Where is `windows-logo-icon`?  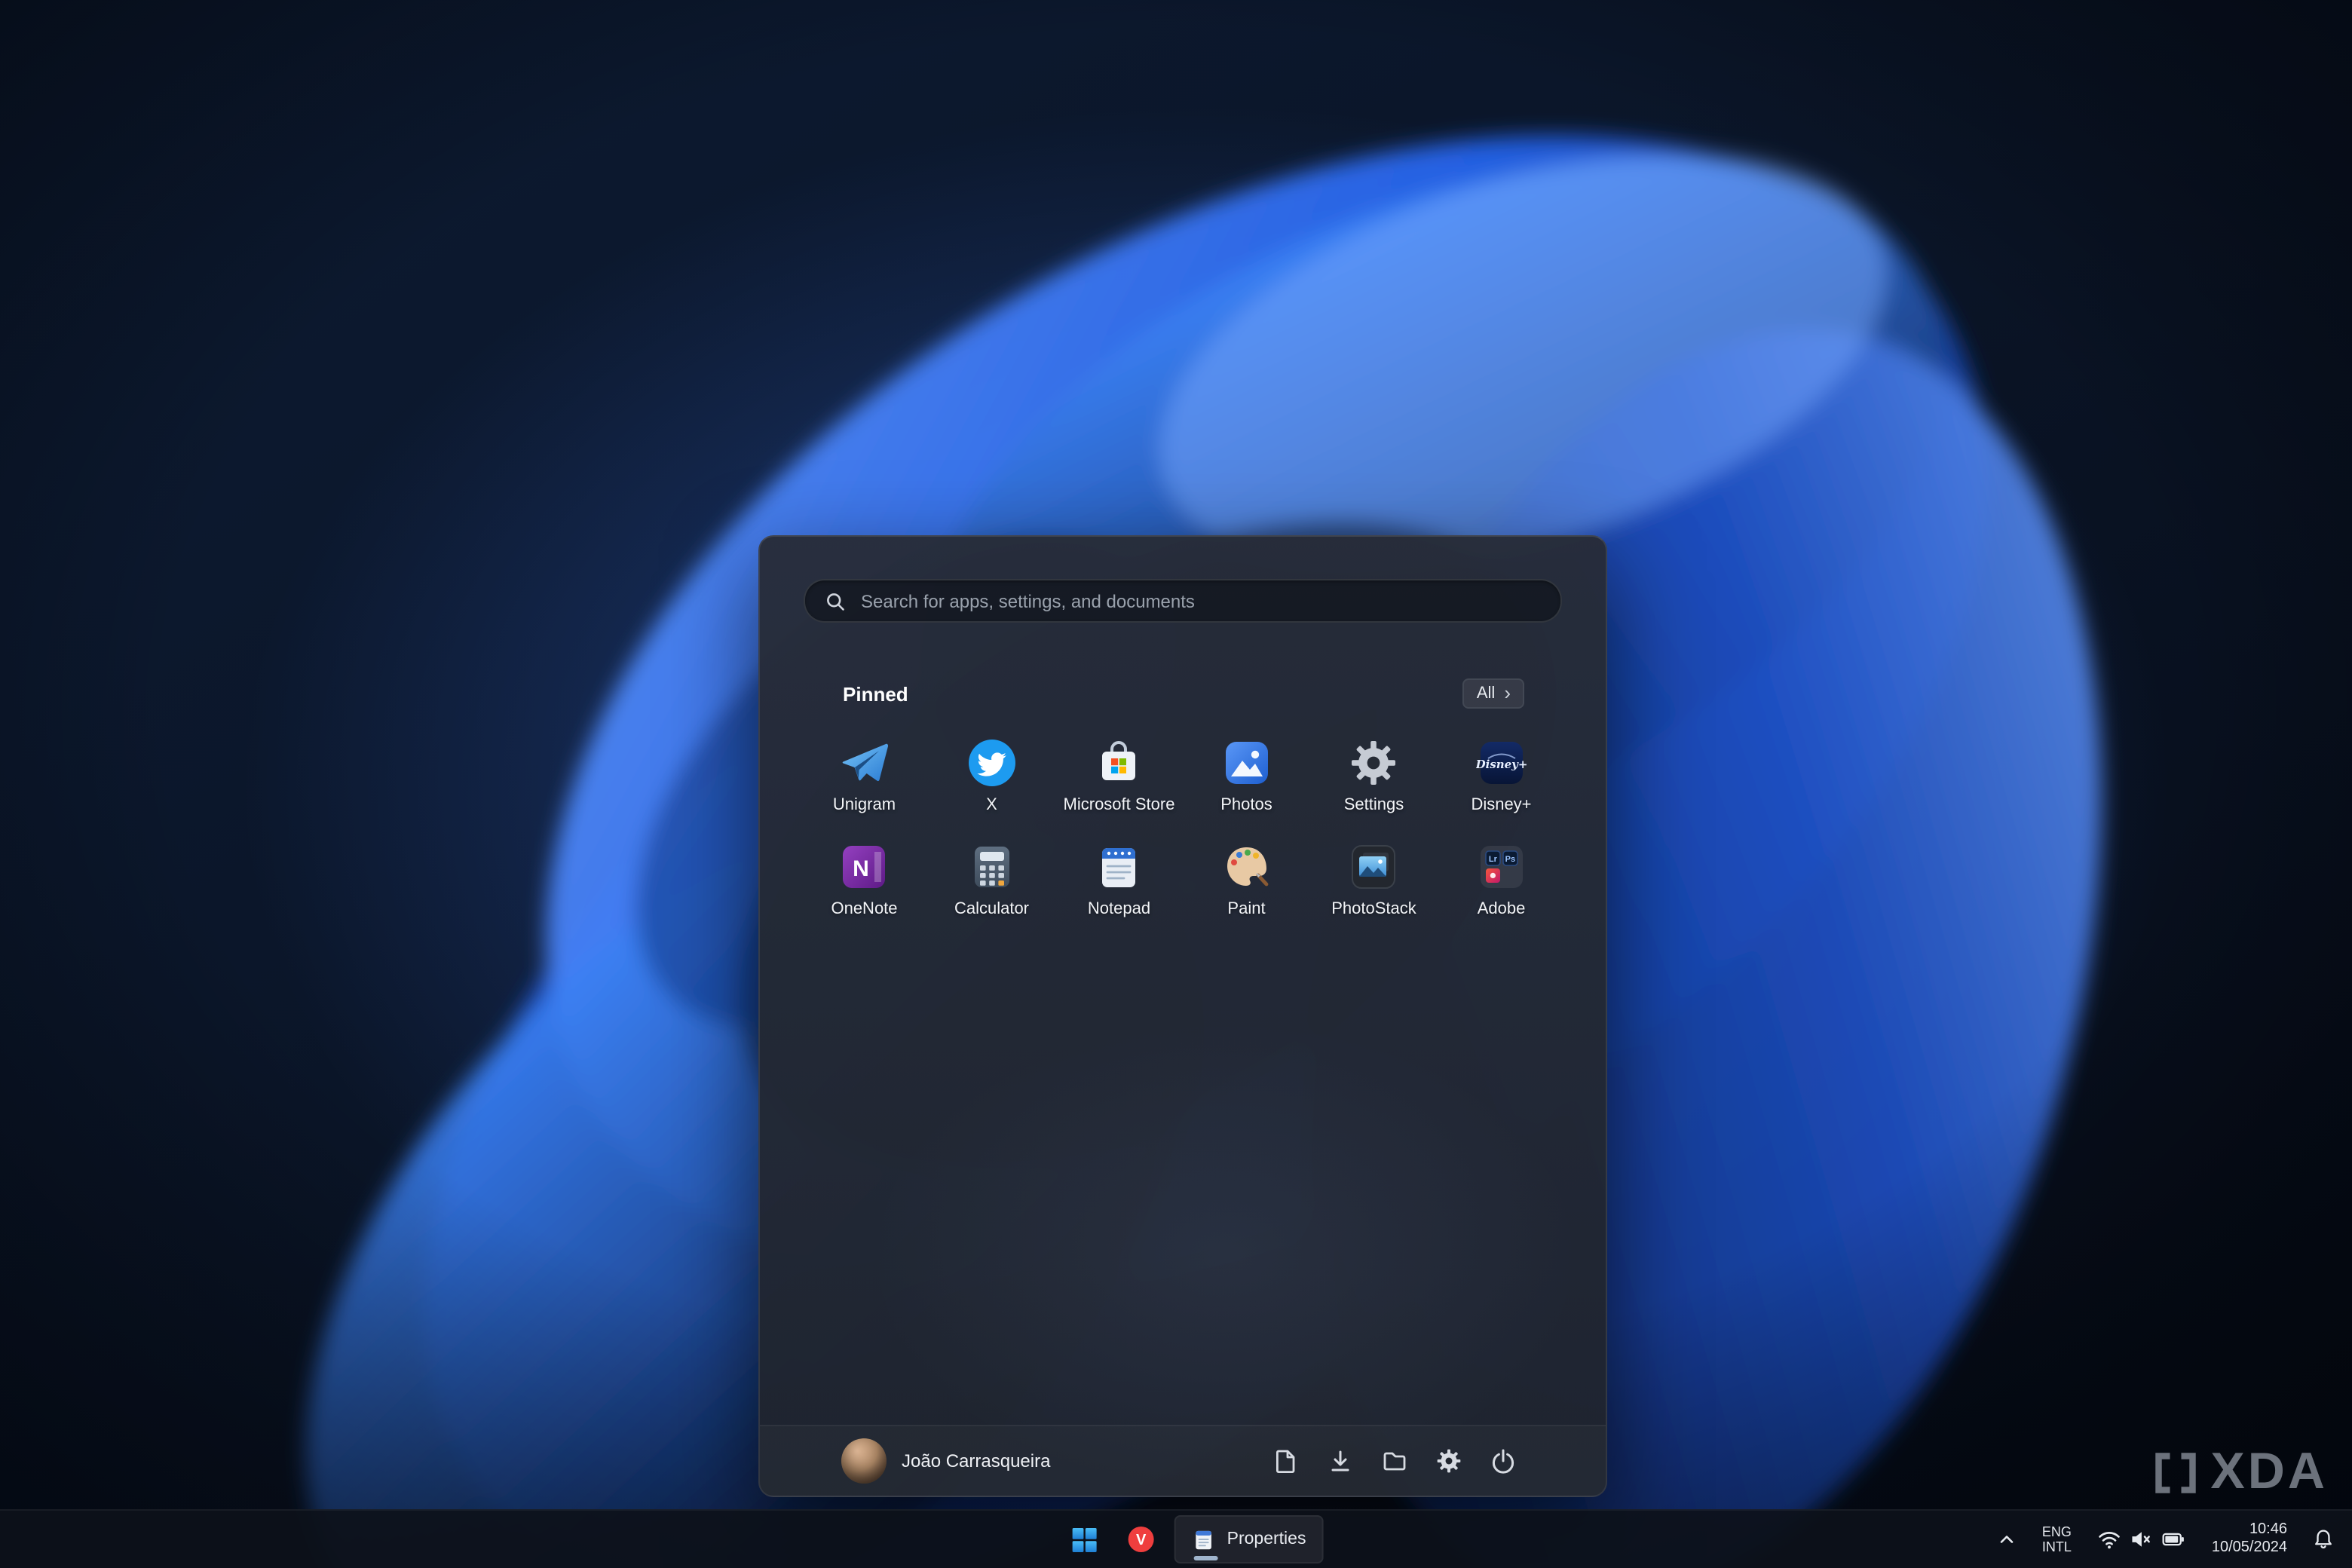 windows-logo-icon is located at coordinates (1083, 1539).